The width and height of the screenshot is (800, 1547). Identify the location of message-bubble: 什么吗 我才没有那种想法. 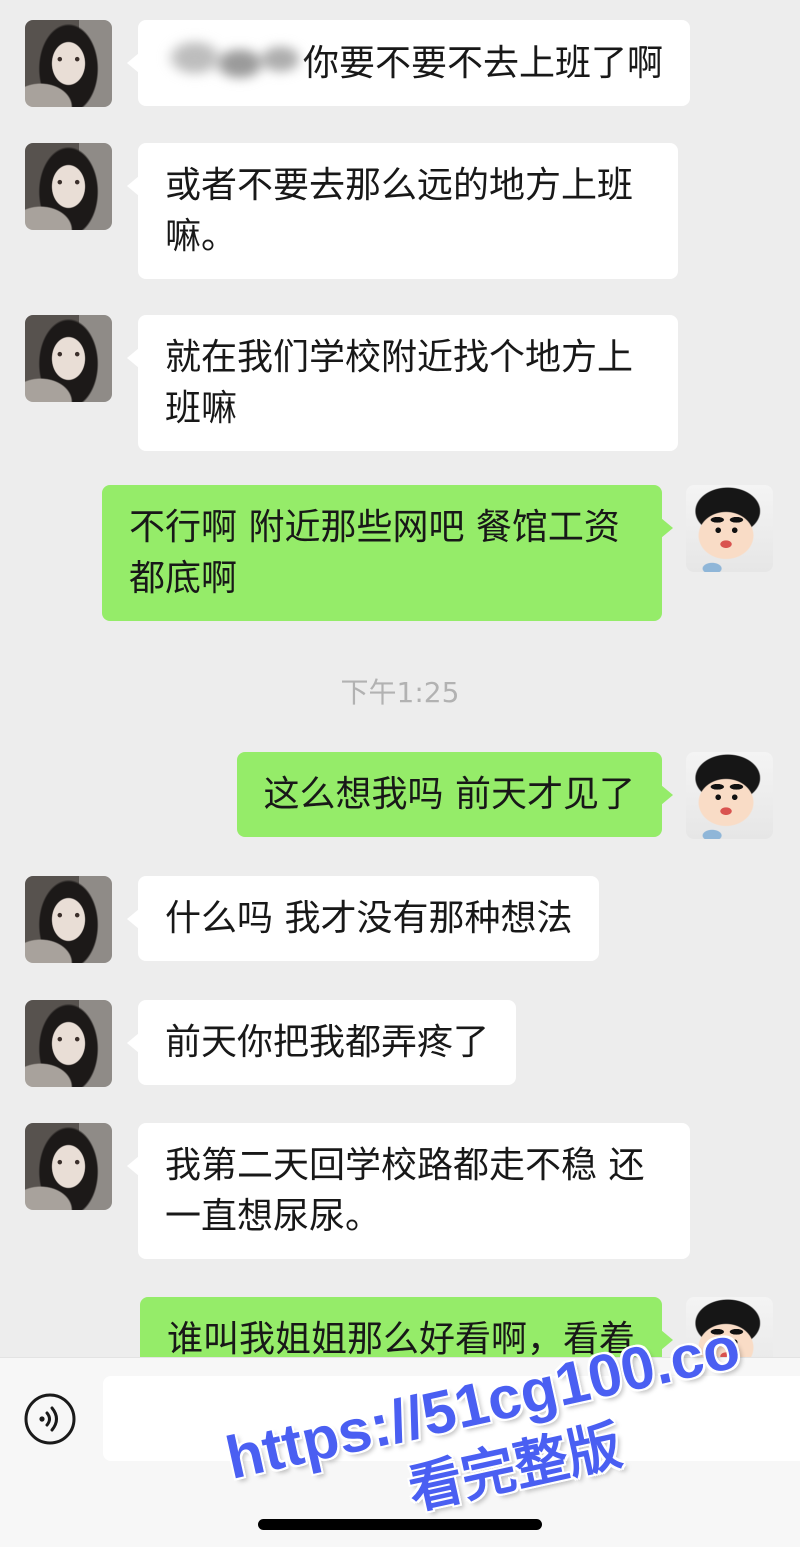
(363, 918).